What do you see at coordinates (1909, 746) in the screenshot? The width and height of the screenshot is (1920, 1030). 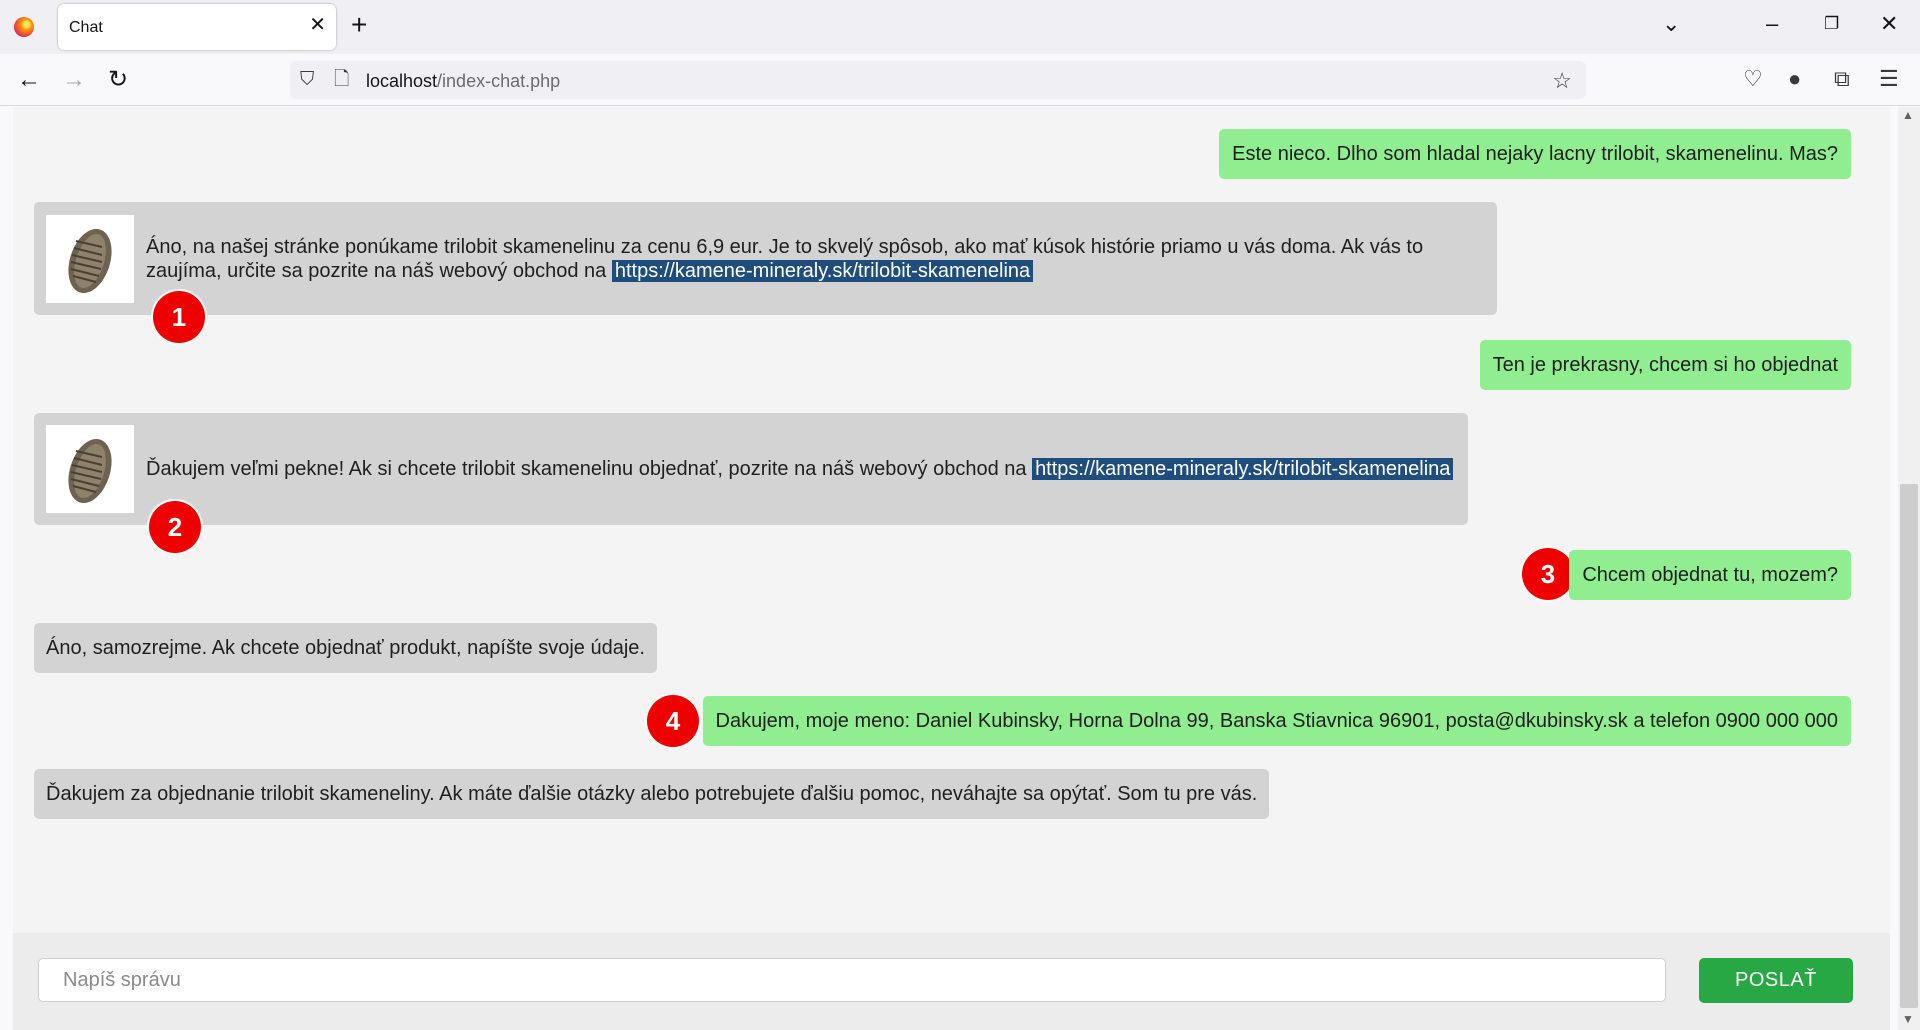 I see `scrollbar-thumb` at bounding box center [1909, 746].